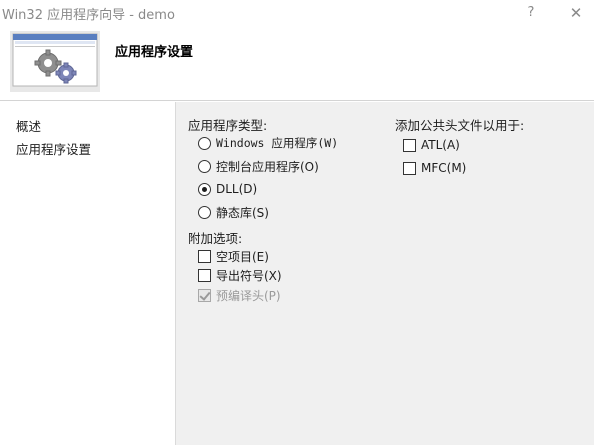 This screenshot has width=594, height=445. I want to click on radio-windows-app-indicator, so click(204, 143).